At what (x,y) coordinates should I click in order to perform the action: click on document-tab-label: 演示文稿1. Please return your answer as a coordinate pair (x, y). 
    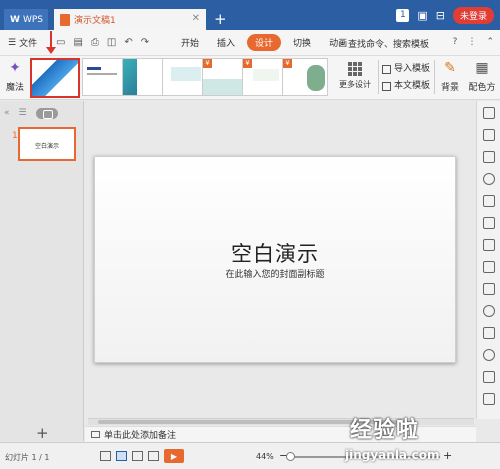
    Looking at the image, I should click on (95, 21).